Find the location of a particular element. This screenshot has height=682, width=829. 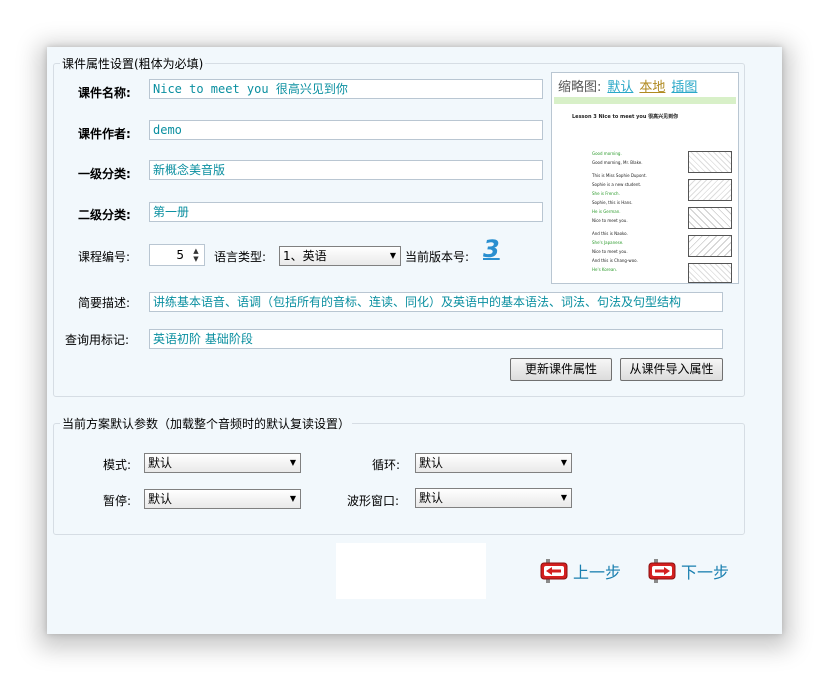

language-select-value: 1、英语 is located at coordinates (305, 256).